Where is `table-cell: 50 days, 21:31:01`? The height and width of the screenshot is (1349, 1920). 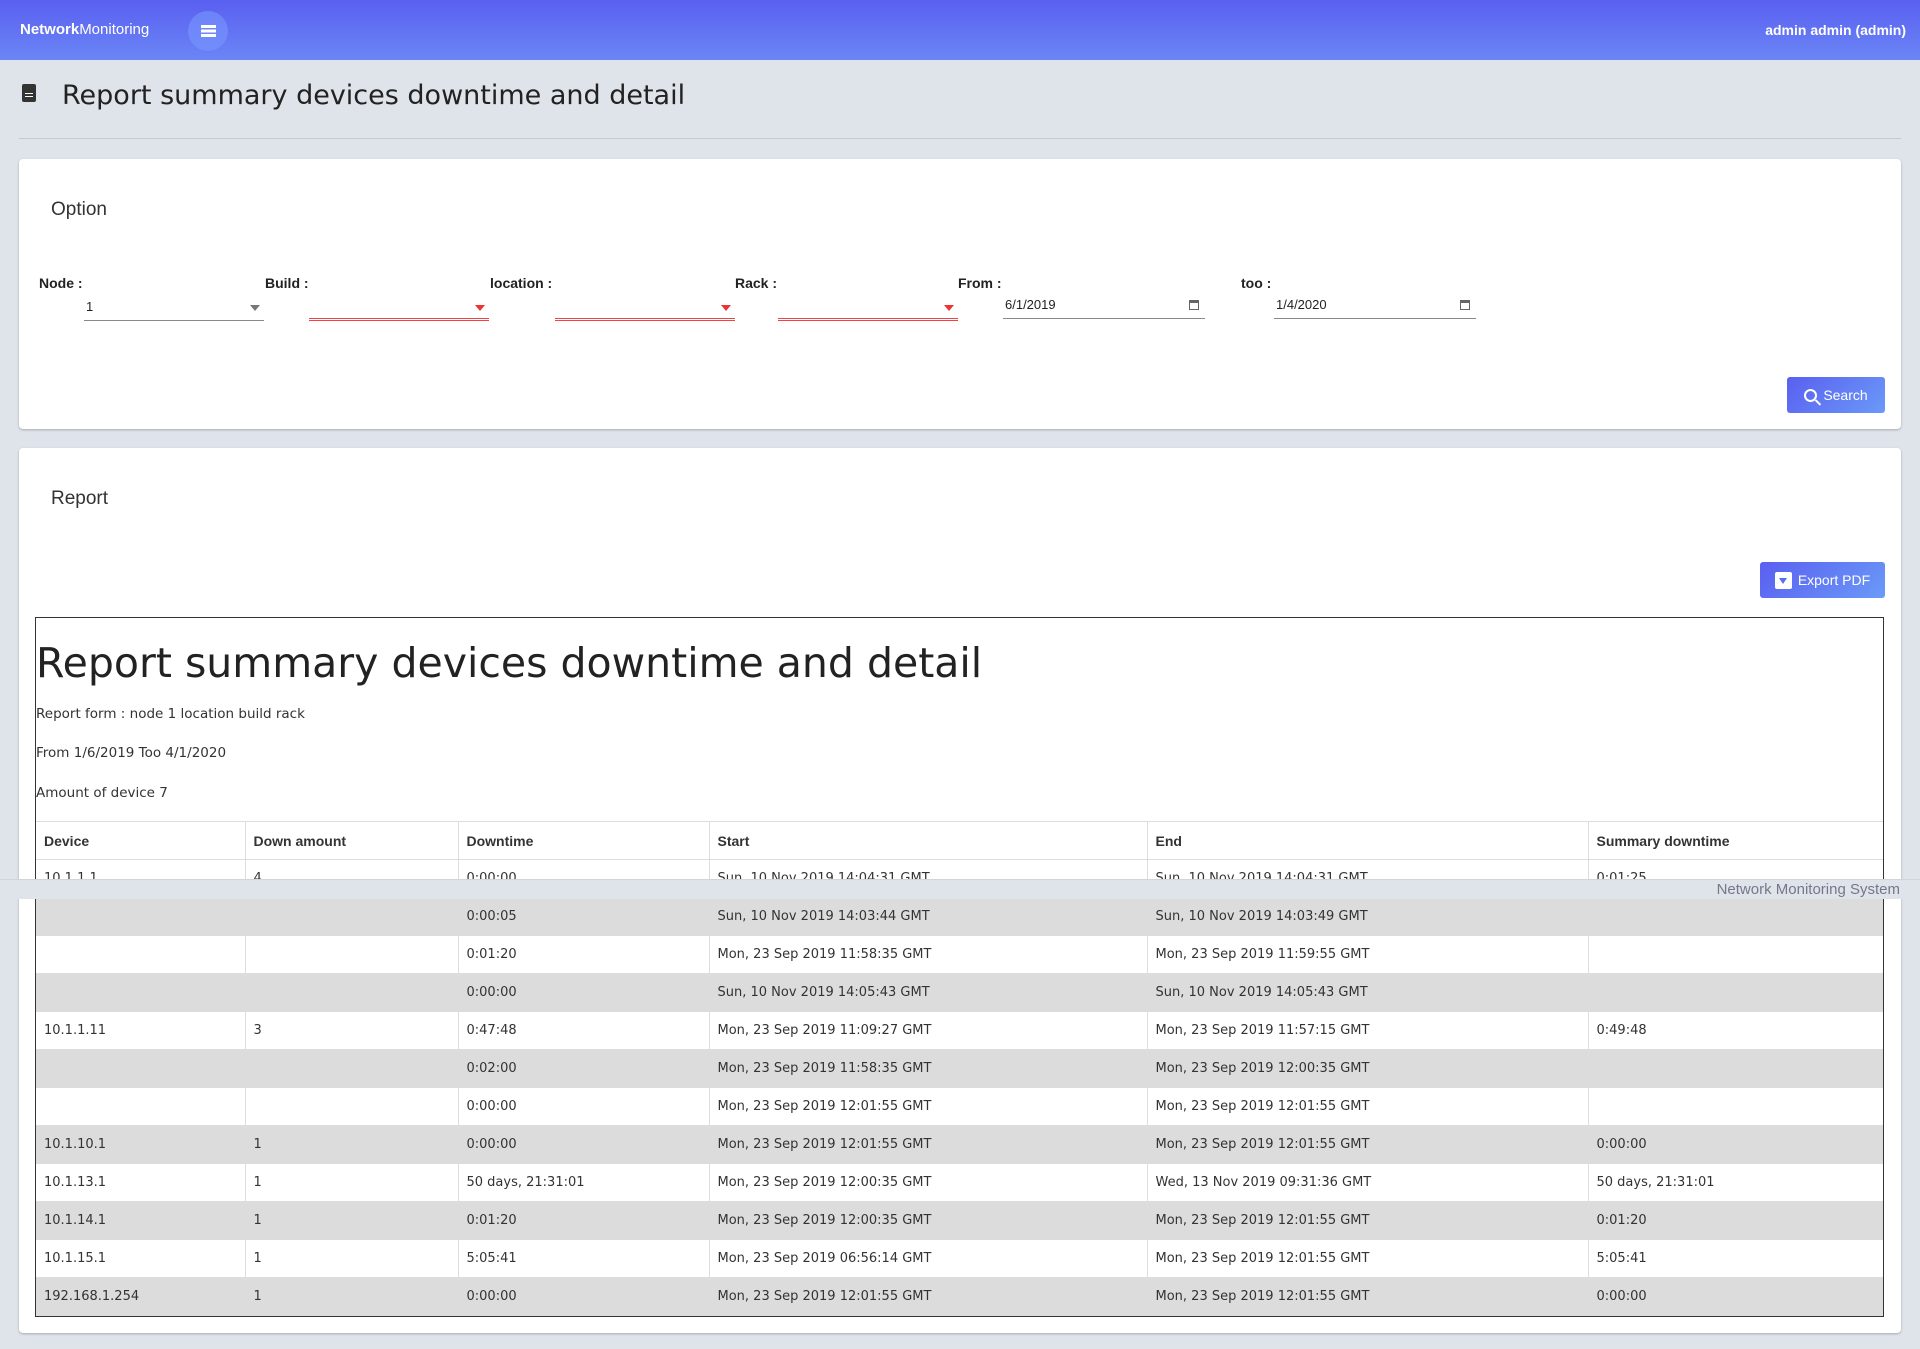
table-cell: 50 days, 21:31:01 is located at coordinates (1735, 1182).